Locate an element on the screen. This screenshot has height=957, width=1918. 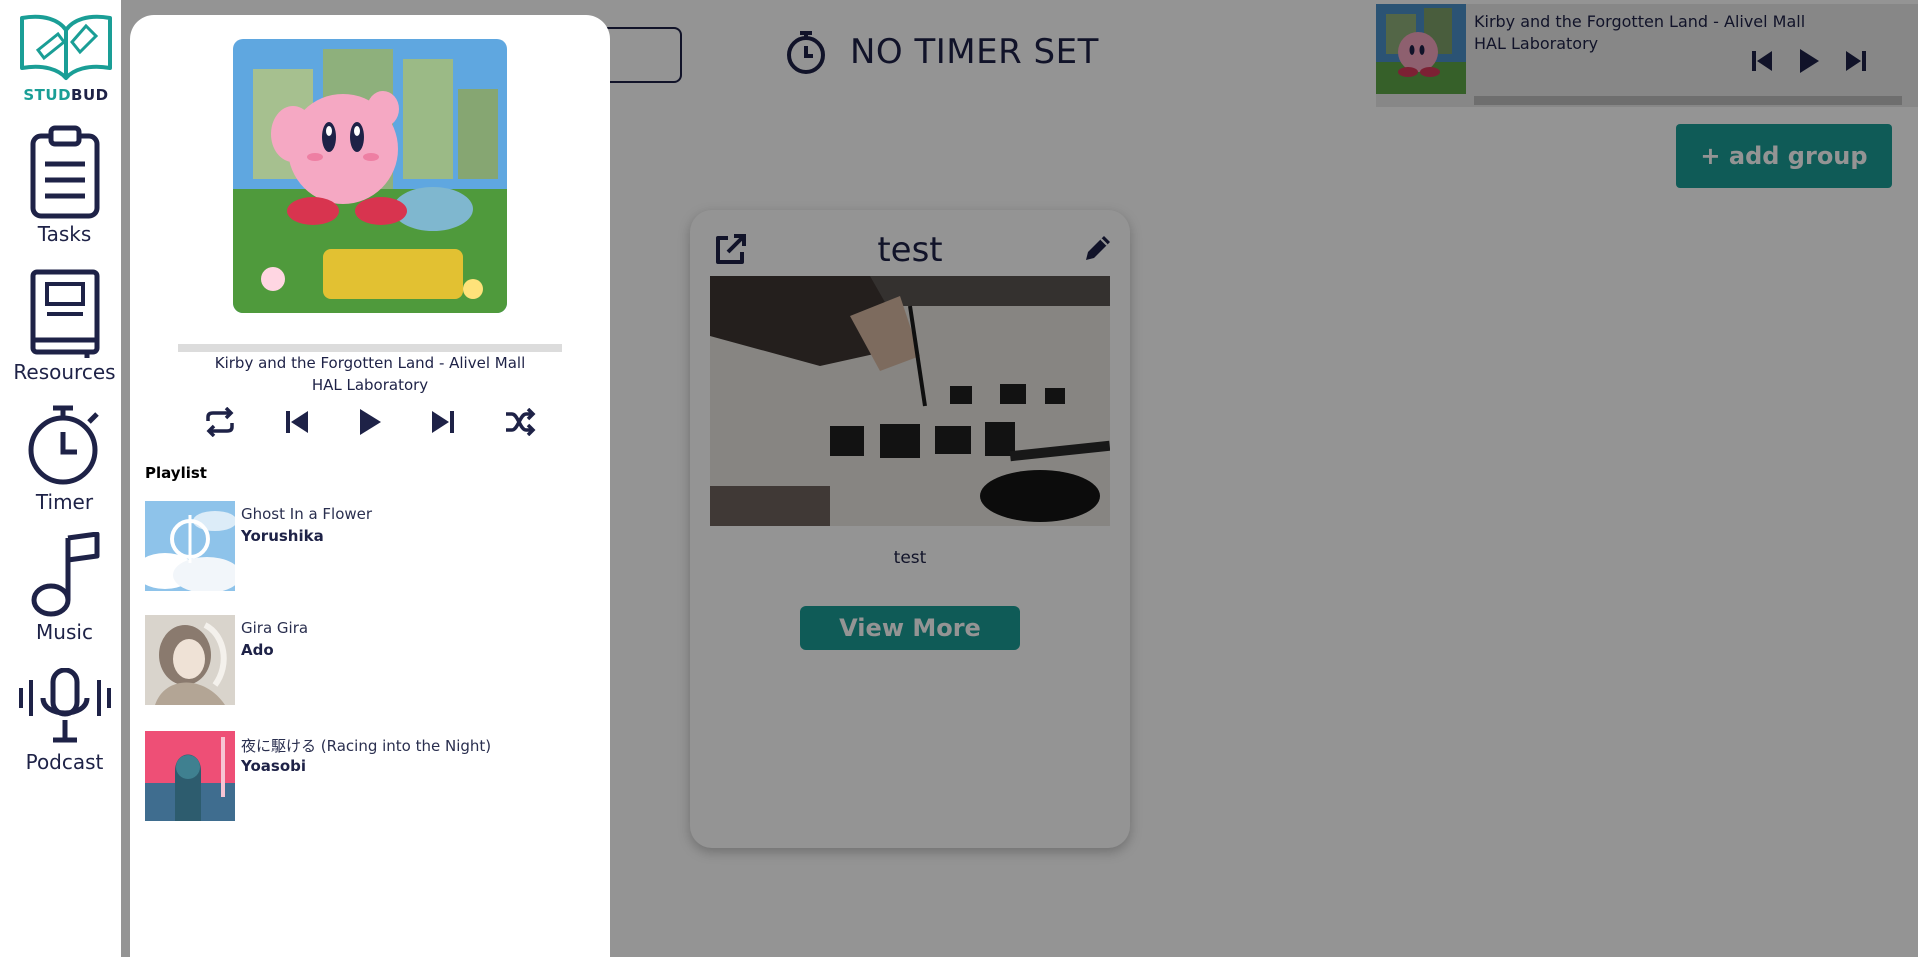
player-controls is located at coordinates (370, 422).